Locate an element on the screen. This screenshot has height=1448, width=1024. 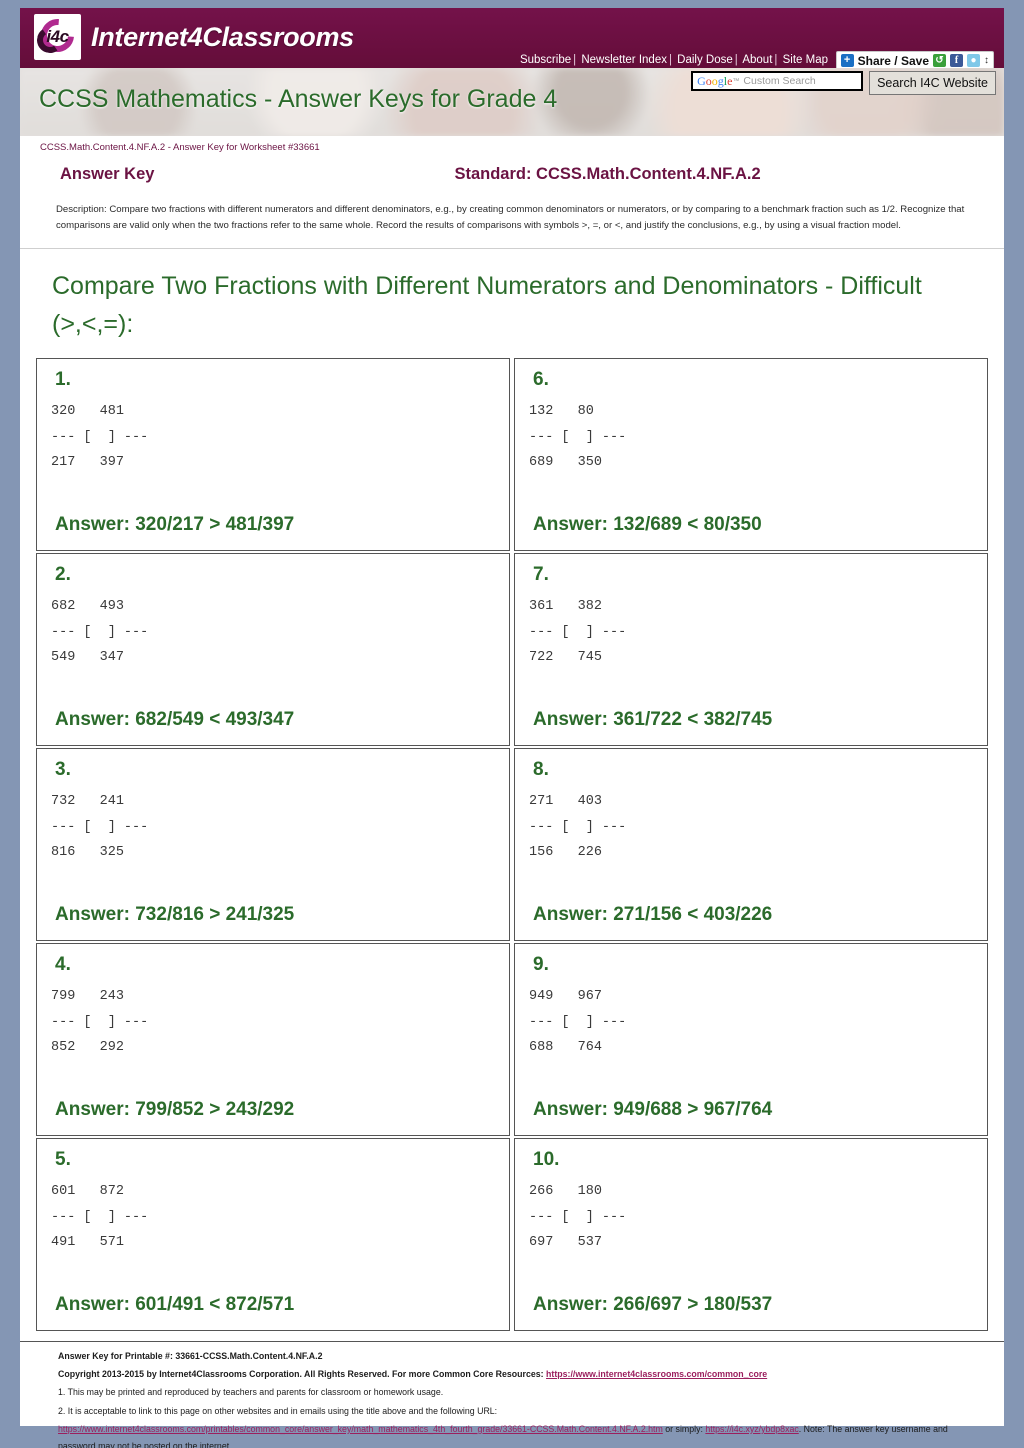
denominator-left: 156 is located at coordinates (541, 853).